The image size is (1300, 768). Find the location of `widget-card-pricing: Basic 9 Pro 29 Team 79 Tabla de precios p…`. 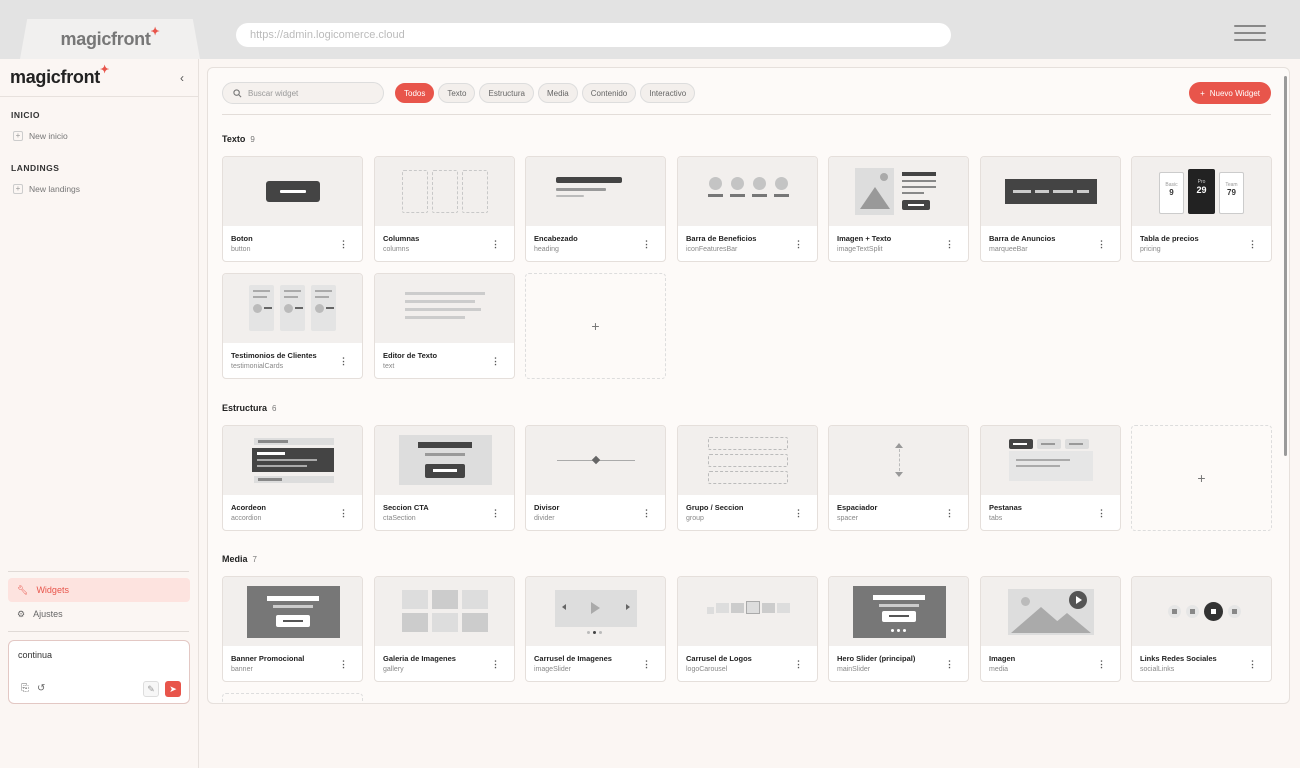

widget-card-pricing: Basic 9 Pro 29 Team 79 Tabla de precios p… is located at coordinates (1201, 209).